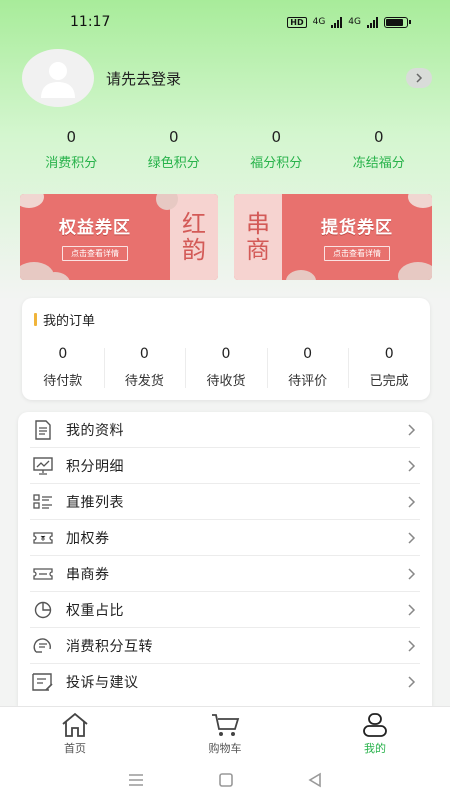 The image size is (450, 800). Describe the element at coordinates (276, 150) in the screenshot. I see `point-fortune: 0 福分积分` at that location.